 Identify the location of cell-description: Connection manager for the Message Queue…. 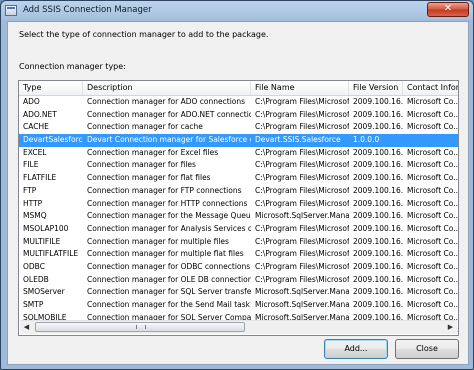
(169, 216).